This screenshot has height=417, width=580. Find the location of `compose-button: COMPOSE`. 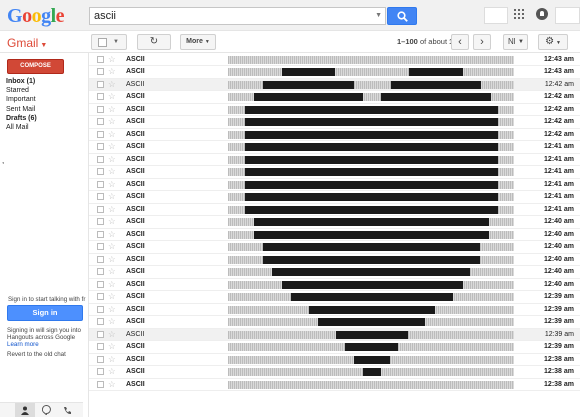

compose-button: COMPOSE is located at coordinates (35, 66).